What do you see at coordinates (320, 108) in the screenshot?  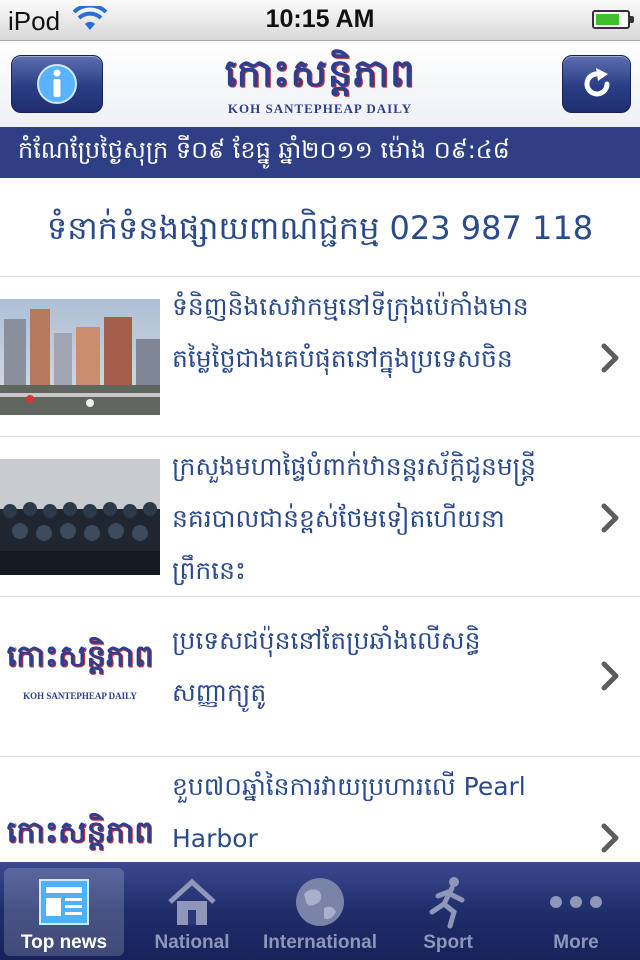 I see `logo-english: KOH SANTEPHEAP DAILY` at bounding box center [320, 108].